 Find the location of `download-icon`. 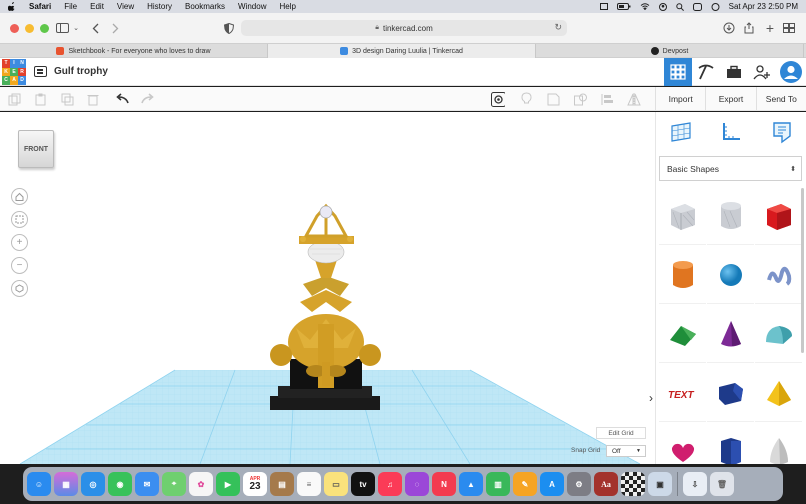

download-icon is located at coordinates (729, 28).